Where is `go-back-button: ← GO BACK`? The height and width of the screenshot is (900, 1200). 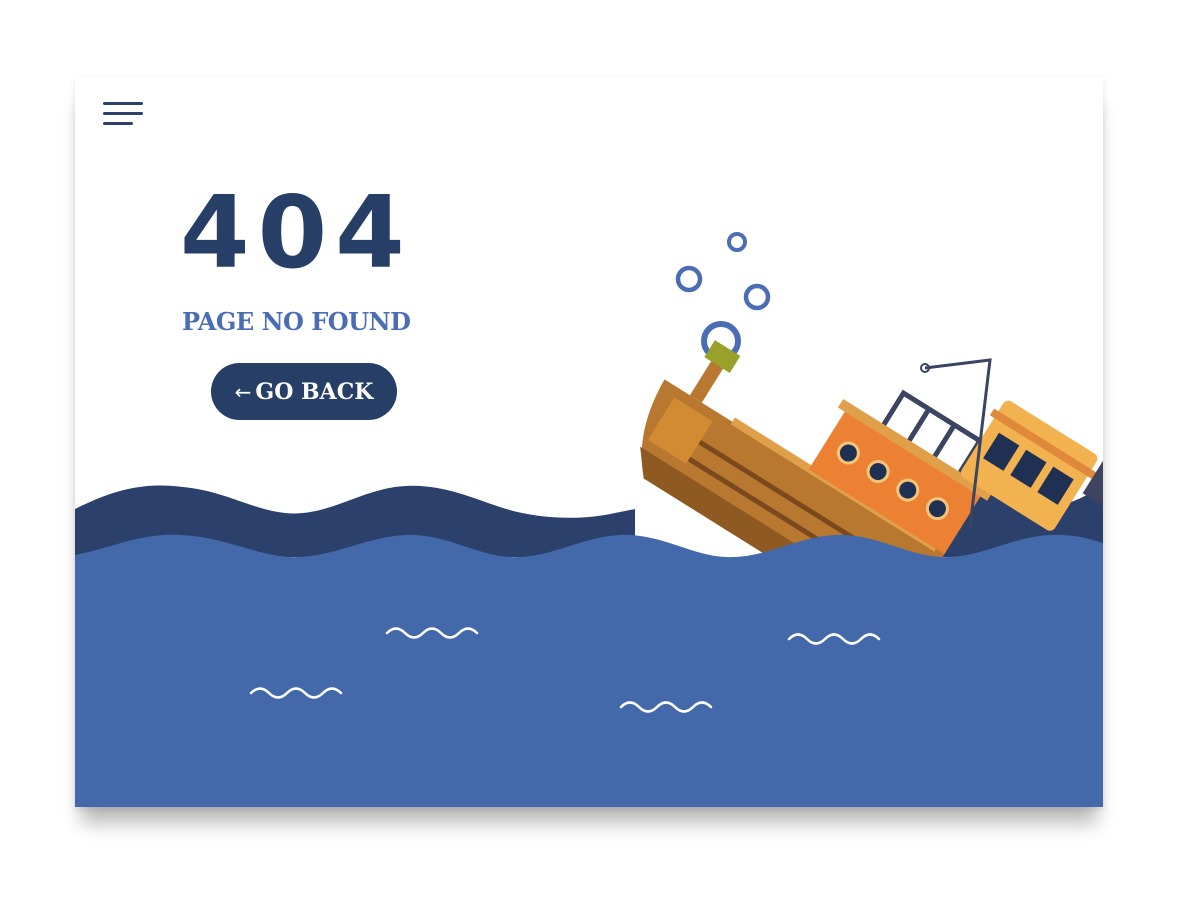 go-back-button: ← GO BACK is located at coordinates (304, 391).